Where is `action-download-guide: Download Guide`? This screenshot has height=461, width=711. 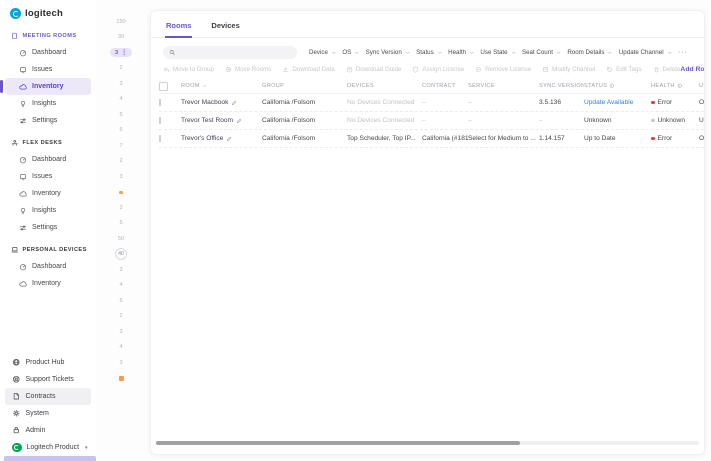 action-download-guide: Download Guide is located at coordinates (373, 69).